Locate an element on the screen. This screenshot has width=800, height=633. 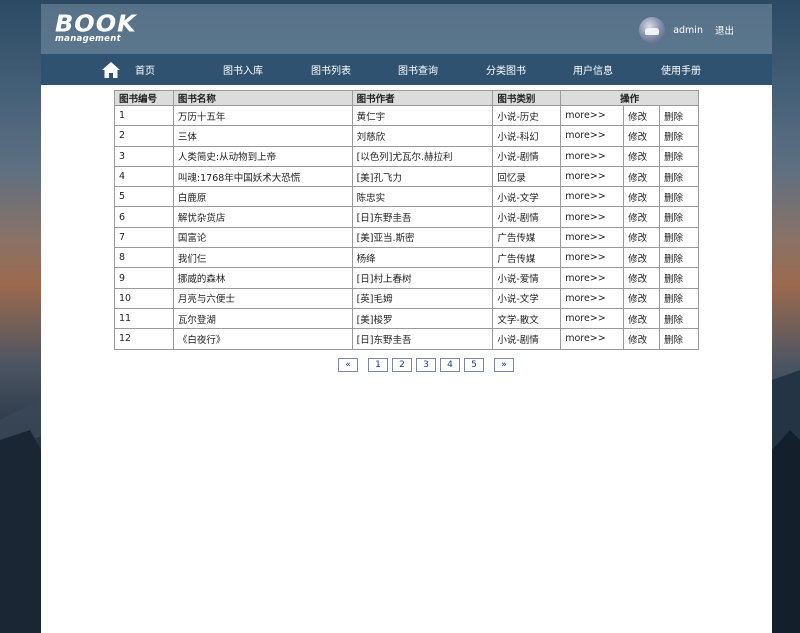
nav-item-book-category: 分类图书 is located at coordinates (506, 69).